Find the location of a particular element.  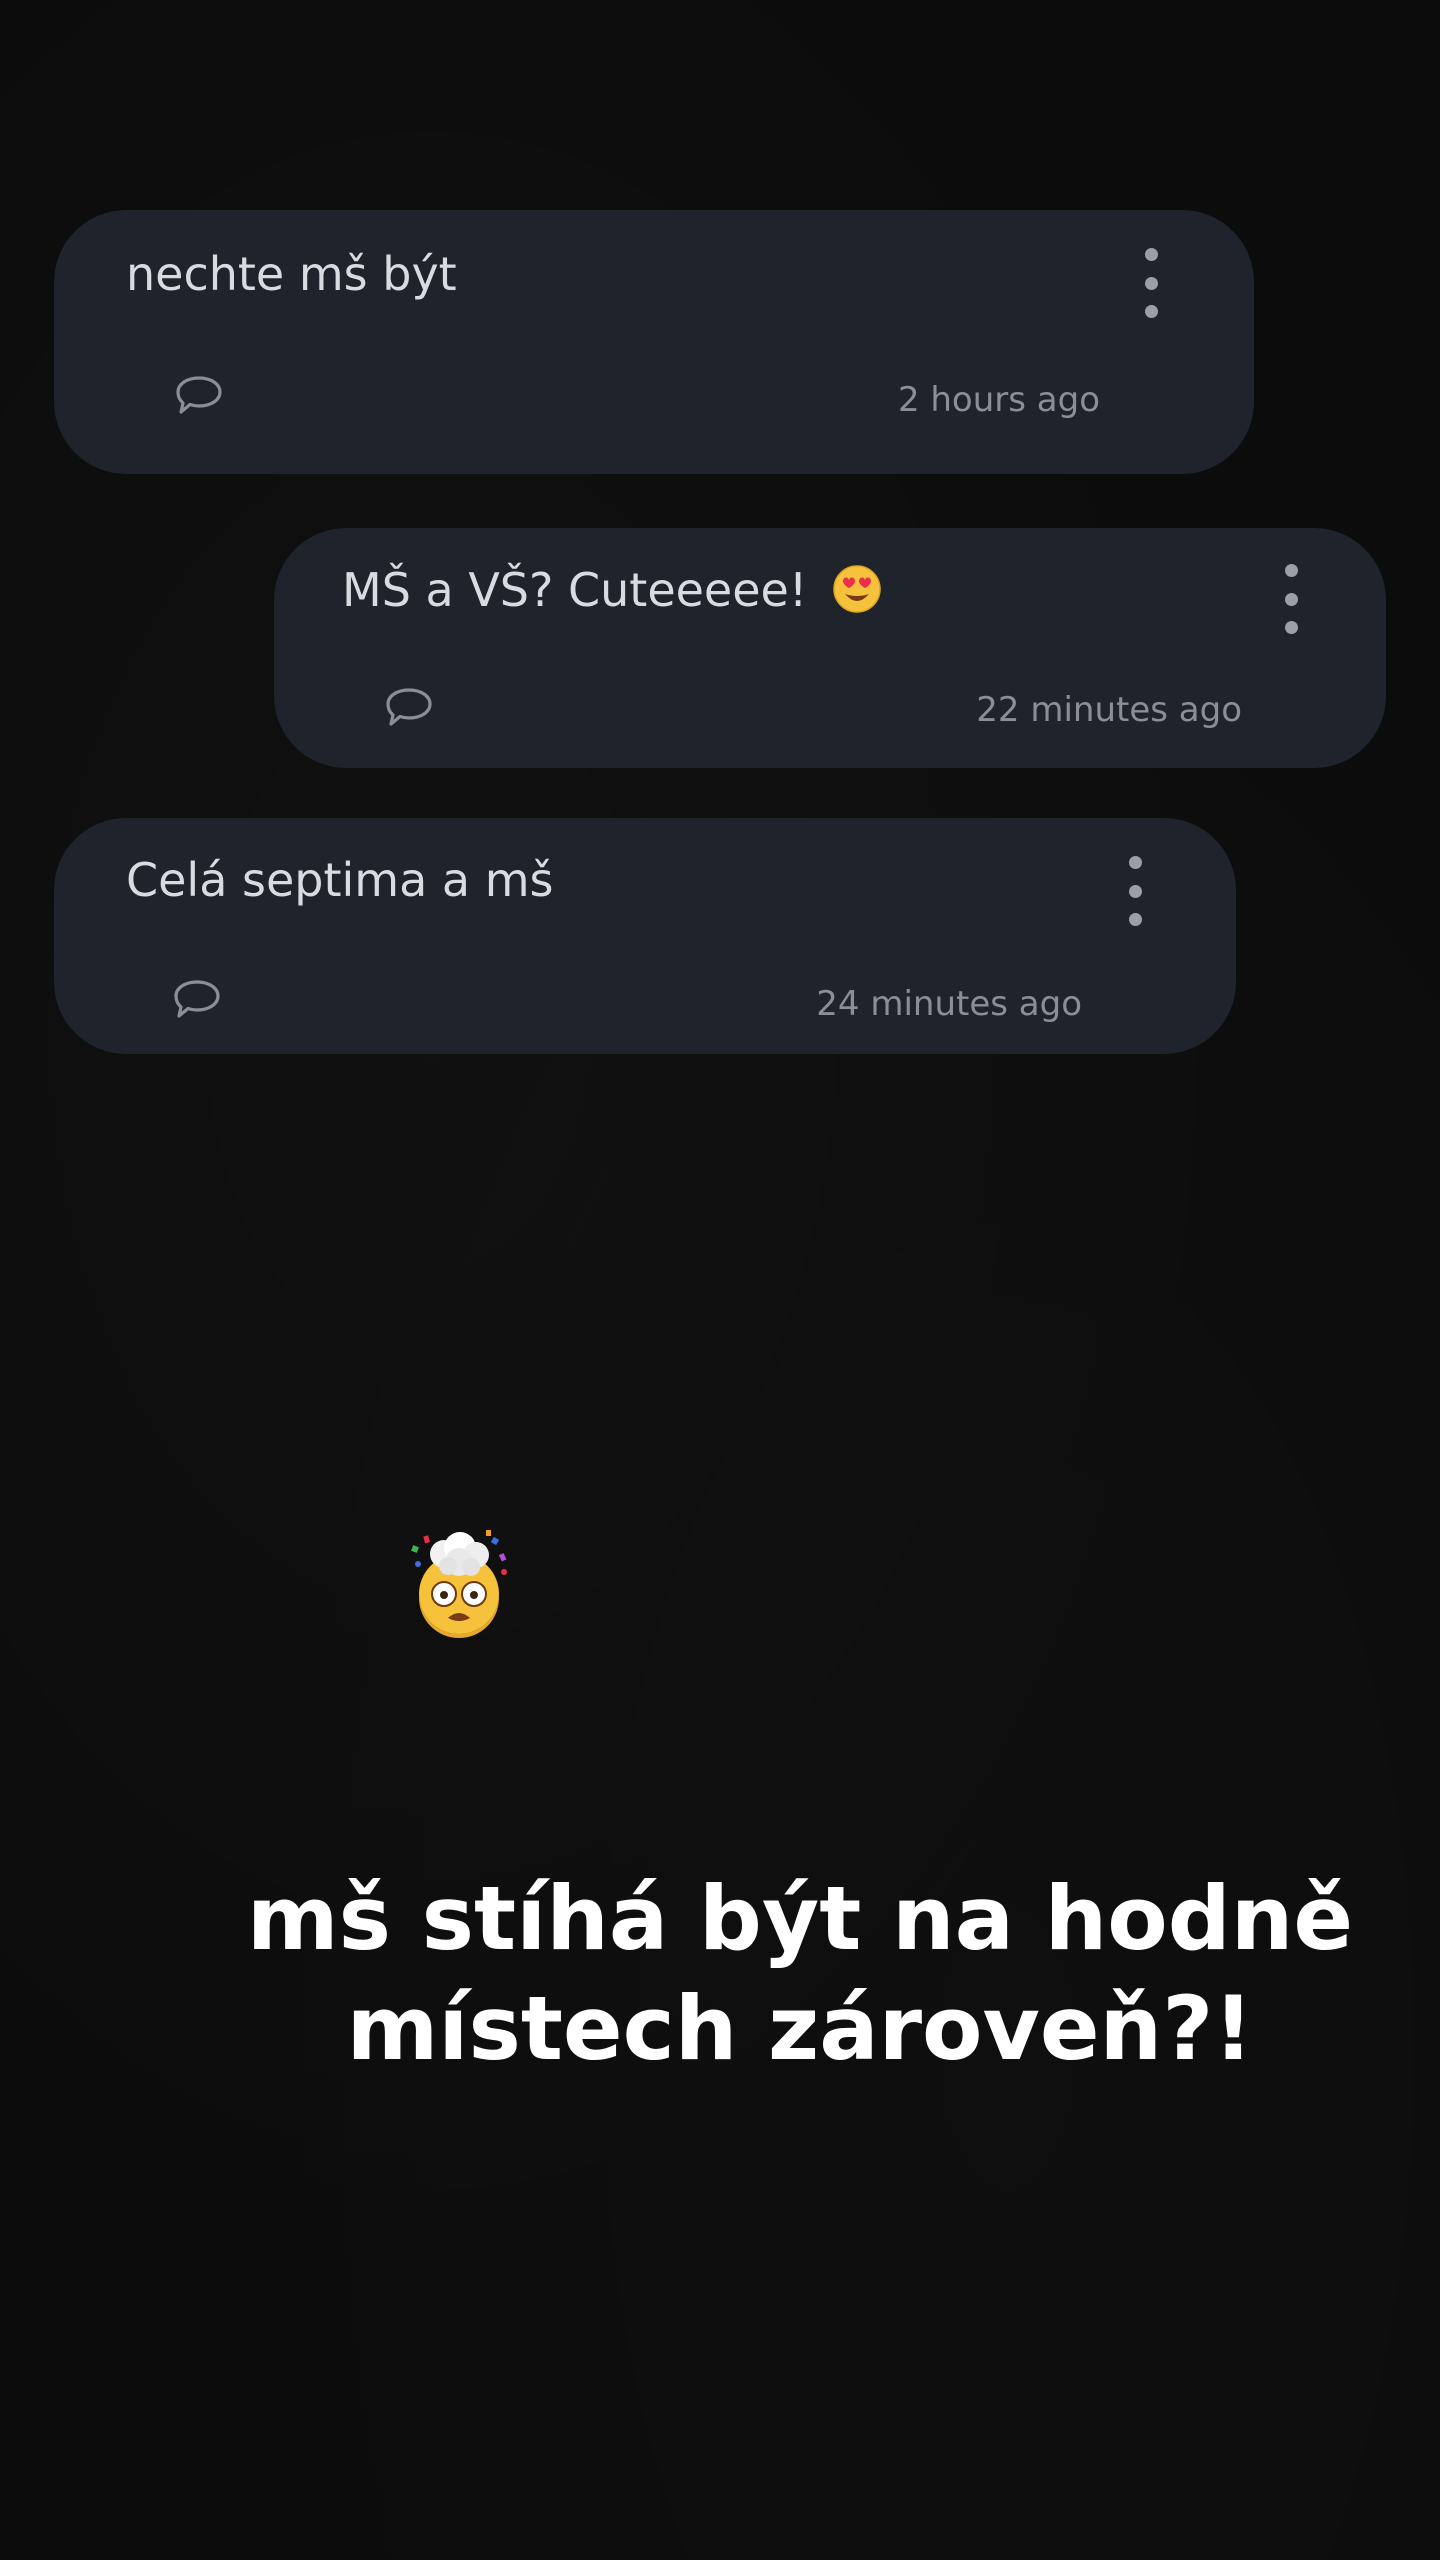

comment-text: MŠ a VŠ? Cuteeeee! is located at coordinates (575, 590).